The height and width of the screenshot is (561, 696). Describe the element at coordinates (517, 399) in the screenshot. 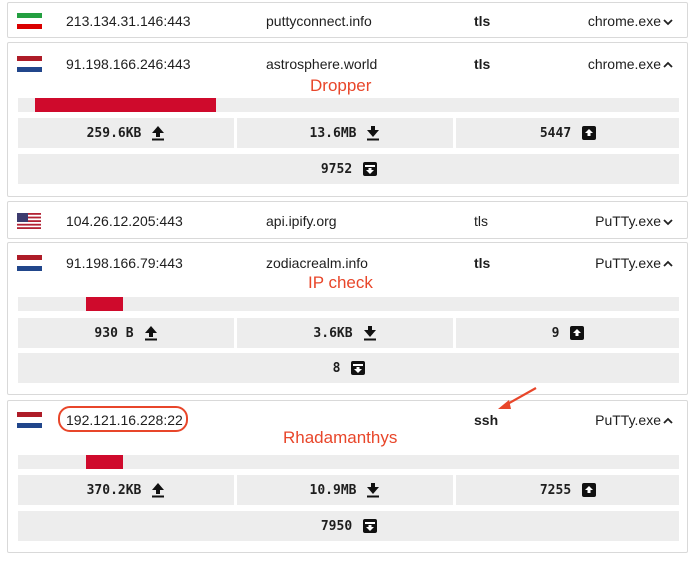

I see `annotation-arrow-icon` at that location.